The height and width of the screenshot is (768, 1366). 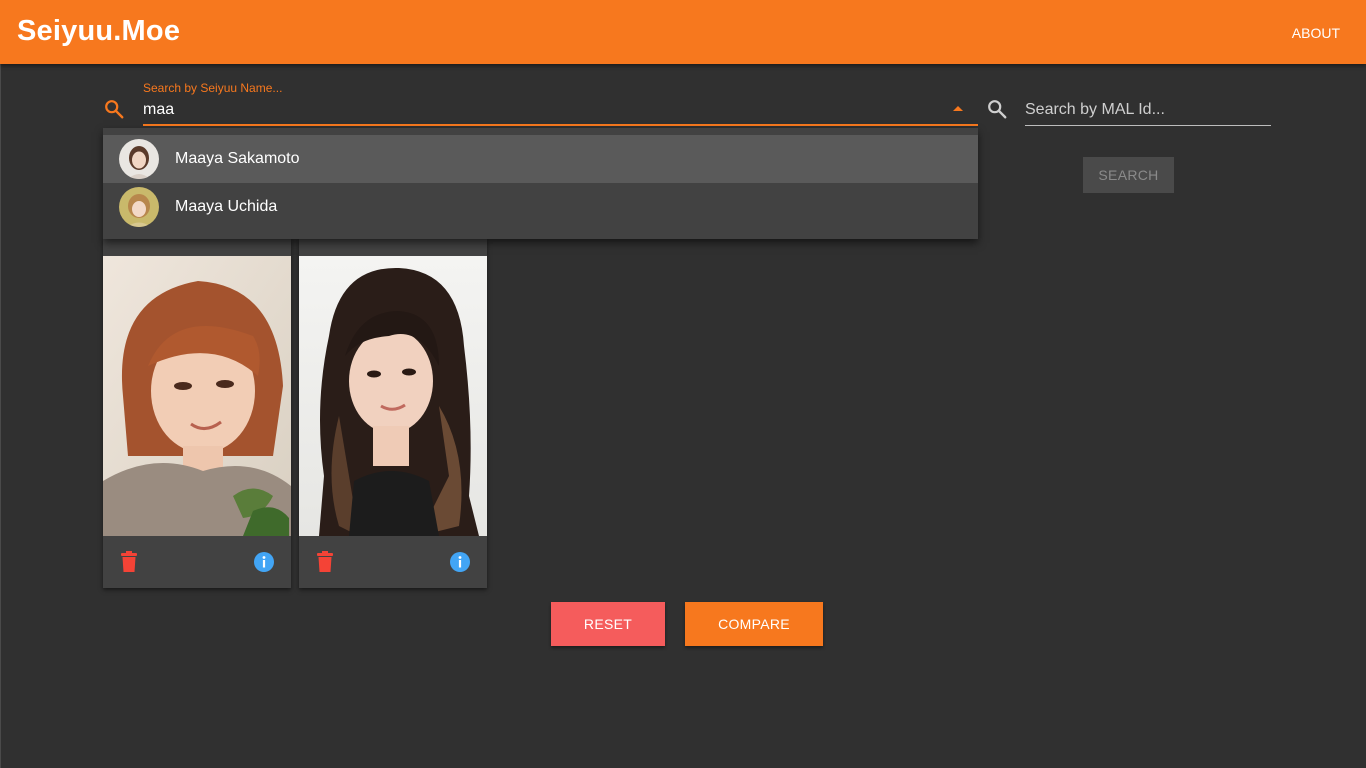 What do you see at coordinates (237, 158) in the screenshot?
I see `suggestion-name: Maaya Sakamoto` at bounding box center [237, 158].